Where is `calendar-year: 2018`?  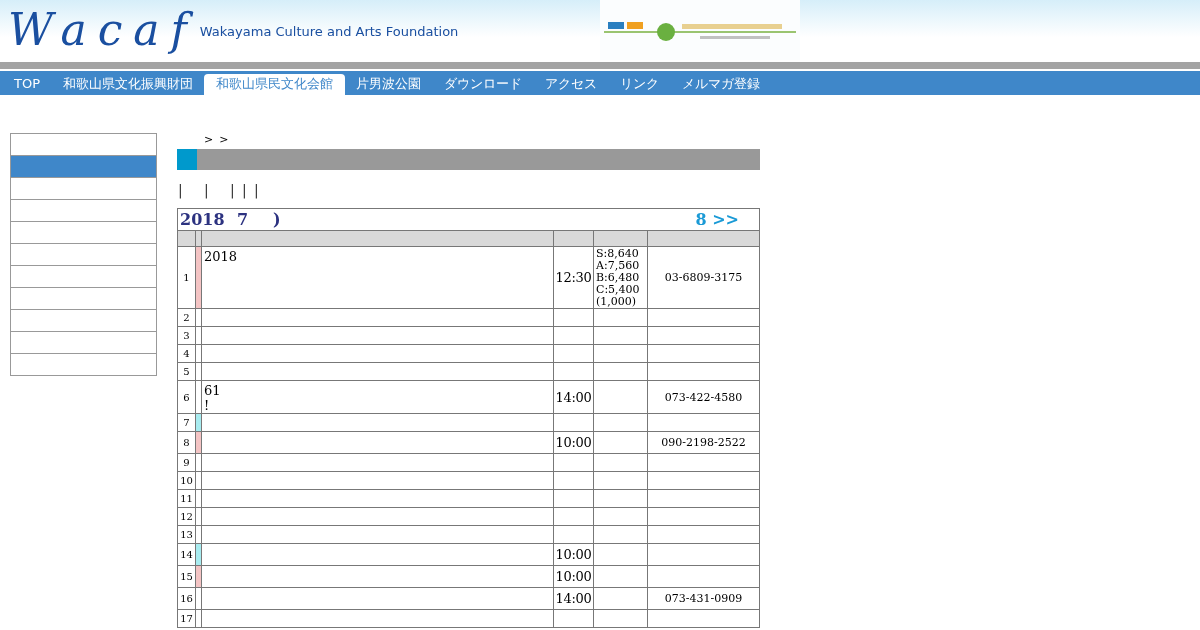 calendar-year: 2018 is located at coordinates (203, 219).